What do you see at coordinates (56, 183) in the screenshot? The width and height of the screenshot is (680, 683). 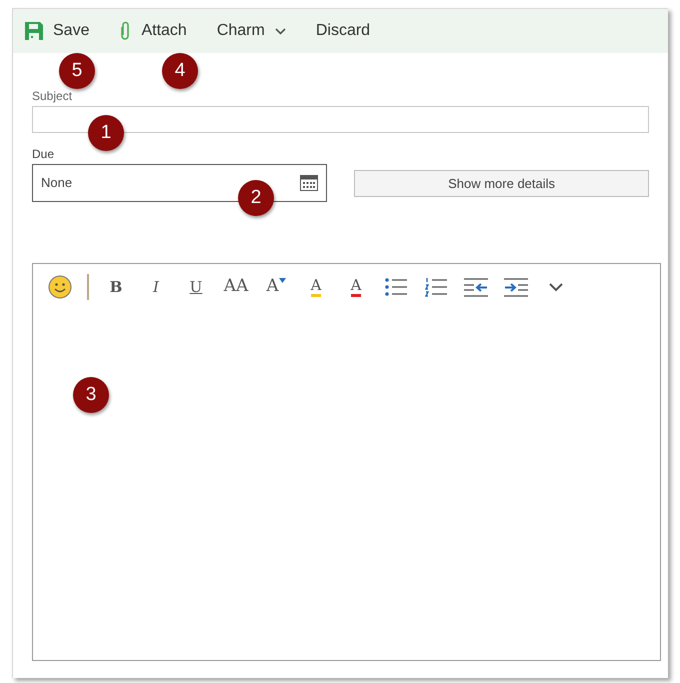 I see `field-value: None` at bounding box center [56, 183].